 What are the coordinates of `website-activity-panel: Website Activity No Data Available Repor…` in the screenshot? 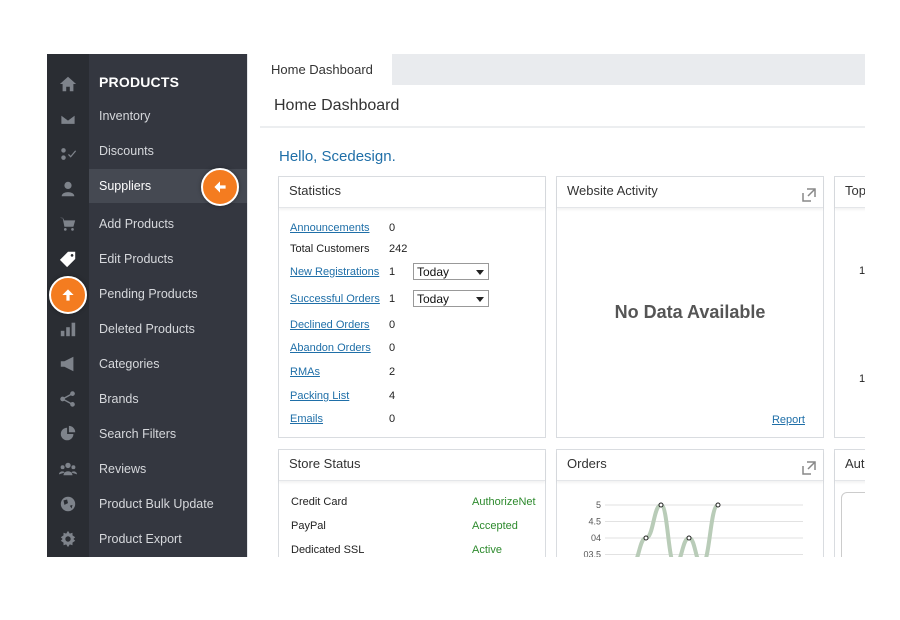 It's located at (690, 307).